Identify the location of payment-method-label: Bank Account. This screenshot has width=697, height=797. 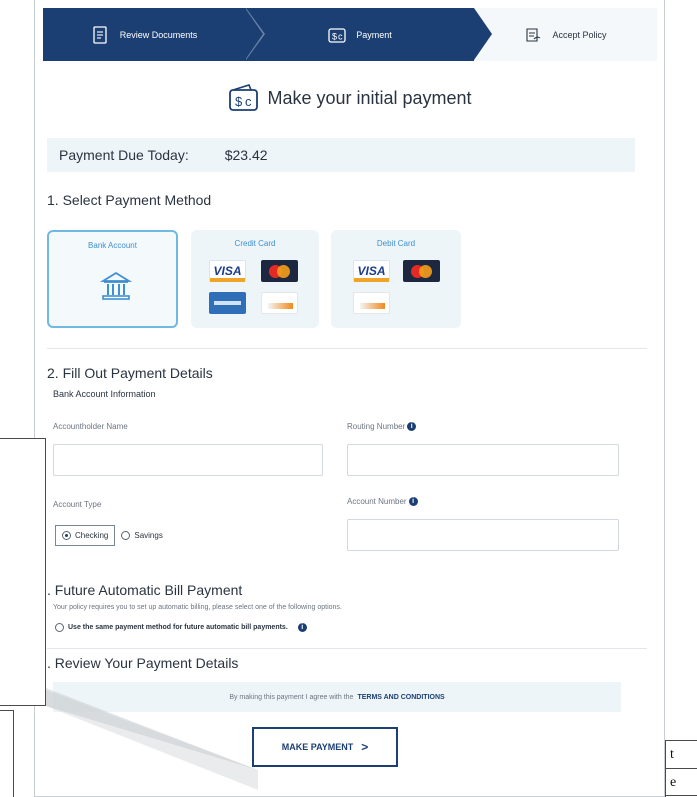
(112, 245).